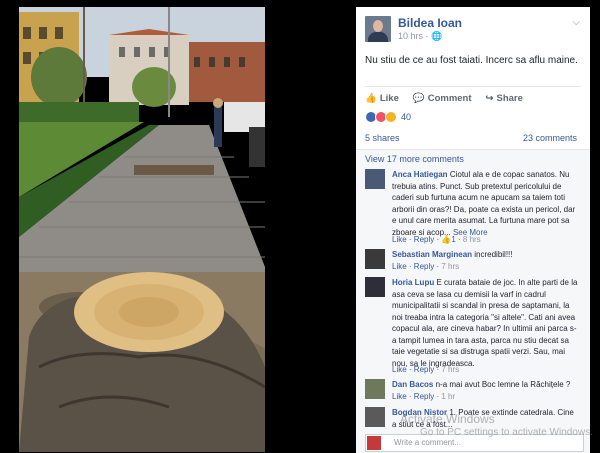 The height and width of the screenshot is (453, 600). Describe the element at coordinates (473, 97) in the screenshot. I see `post-actions: 👍 Like 💬 Comment ↪ Share` at that location.